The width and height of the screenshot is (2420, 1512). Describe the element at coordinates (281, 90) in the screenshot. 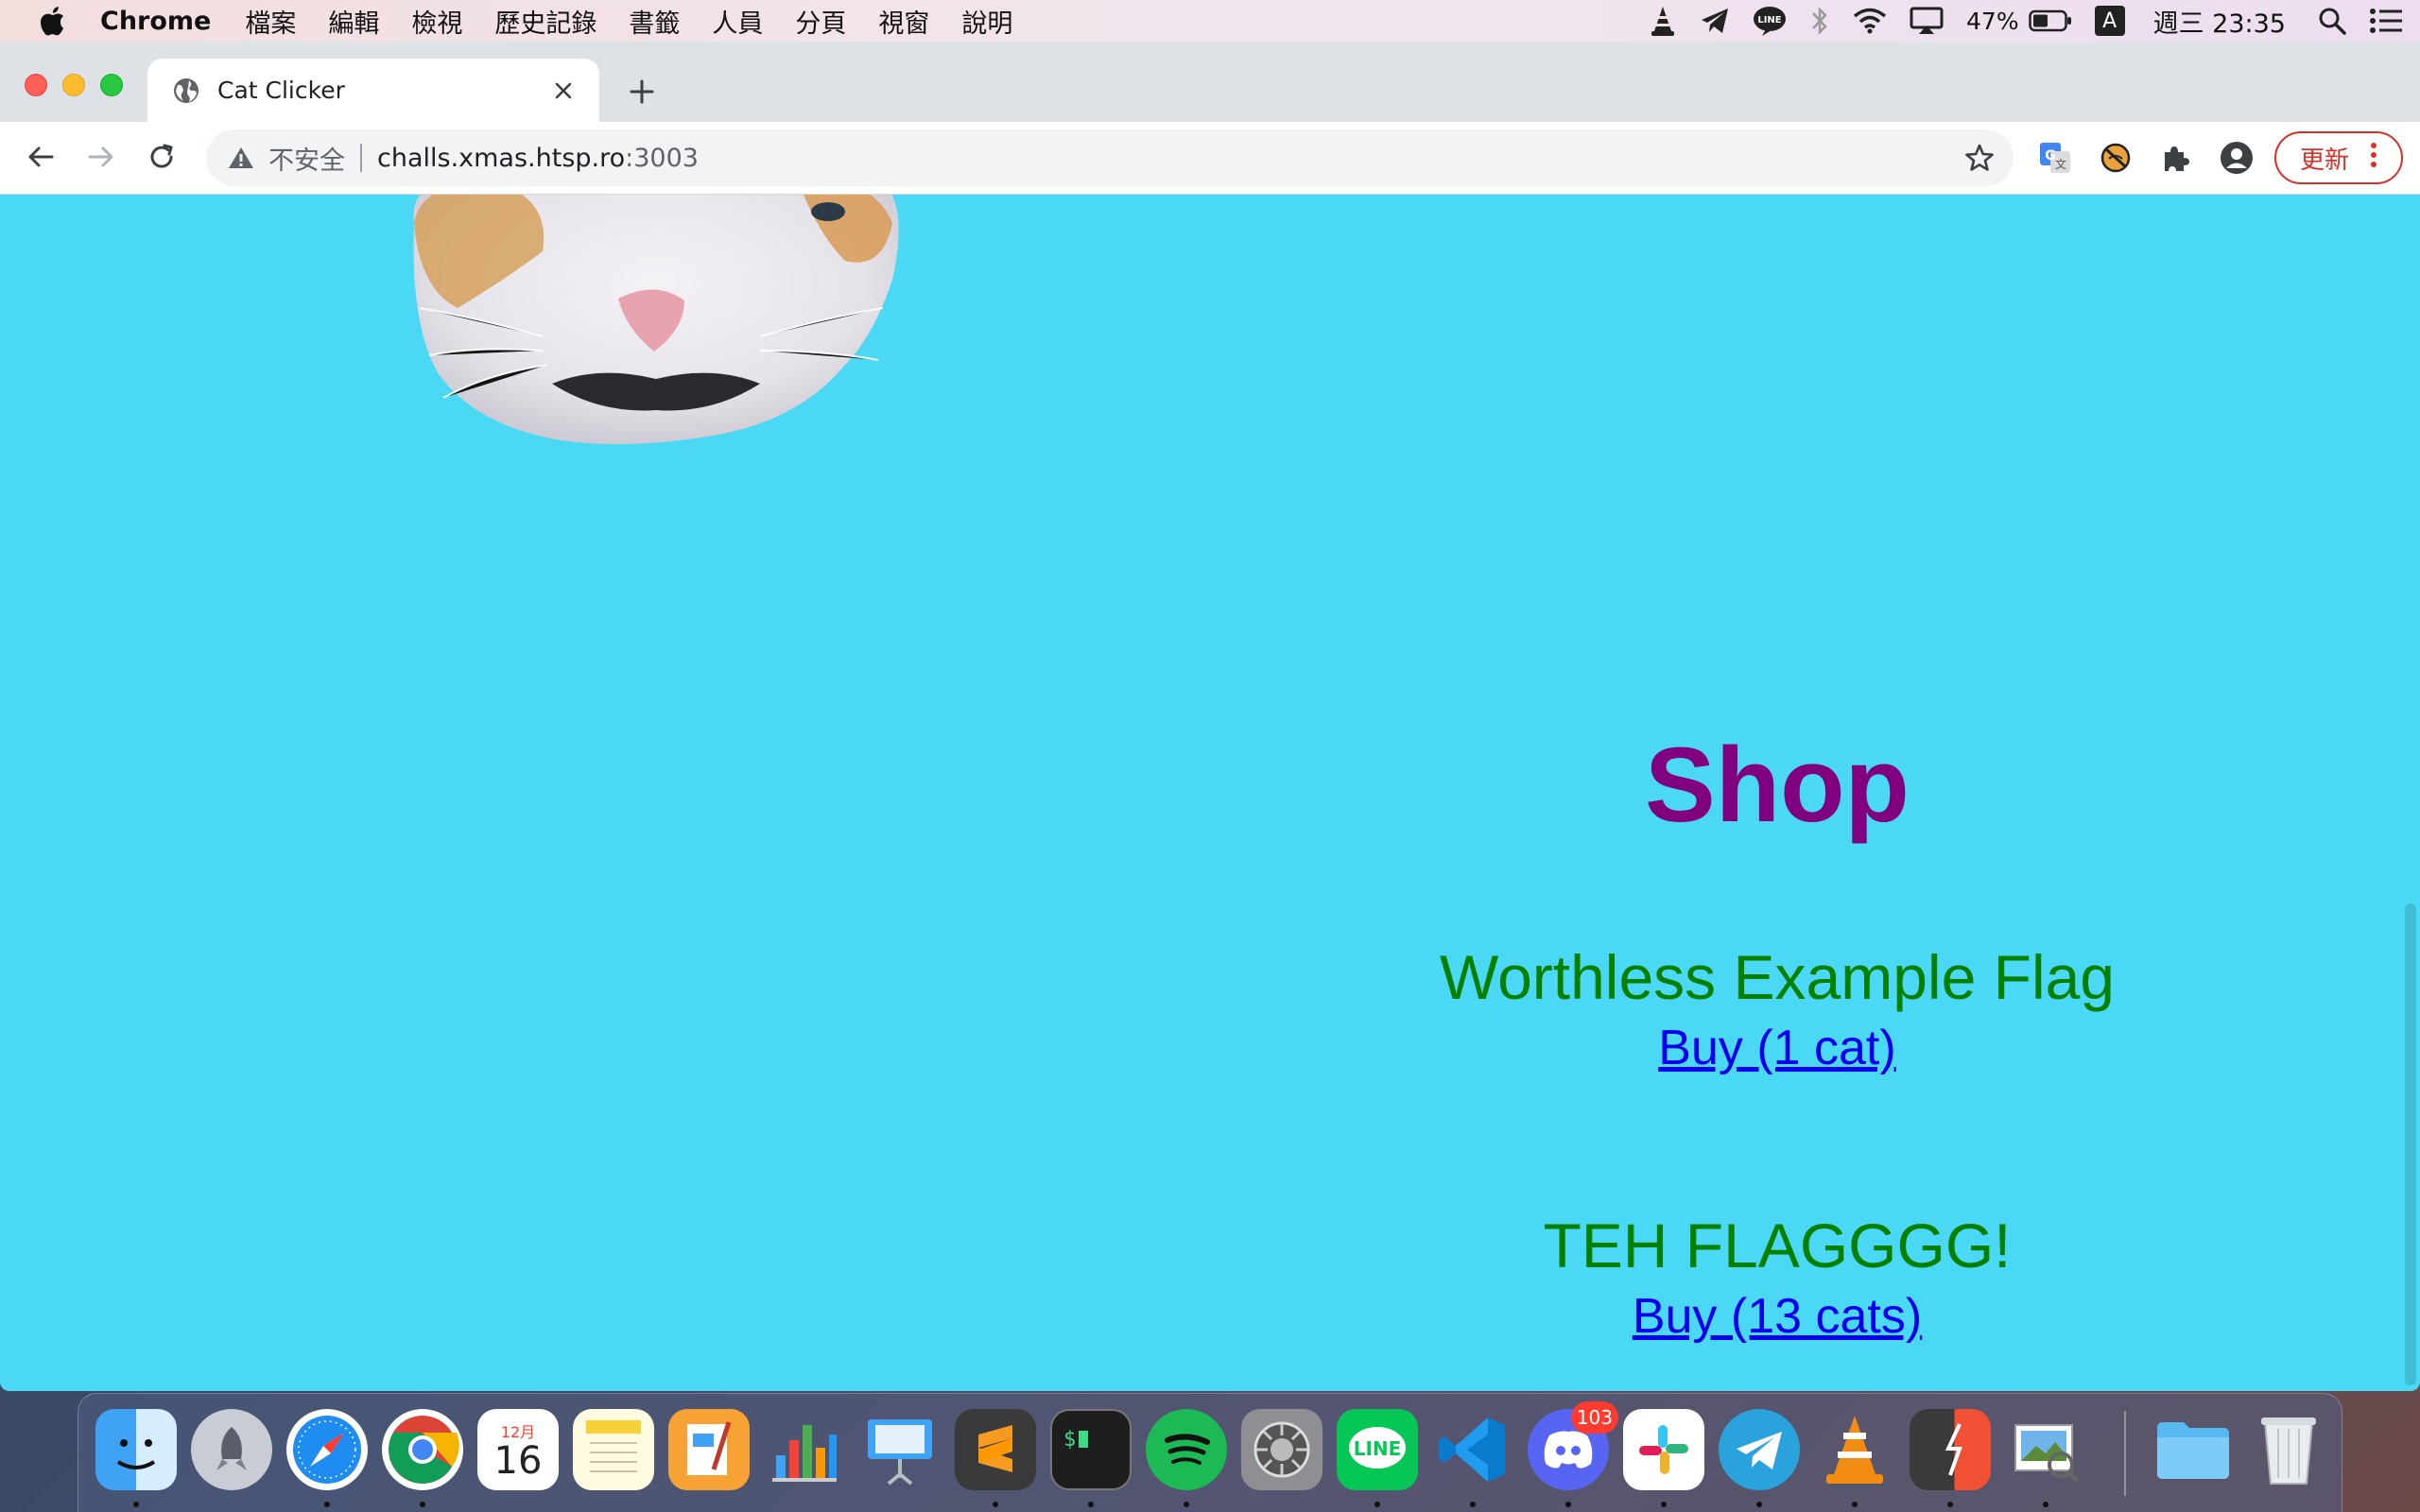

I see `tab-title: Cat Clicker` at that location.